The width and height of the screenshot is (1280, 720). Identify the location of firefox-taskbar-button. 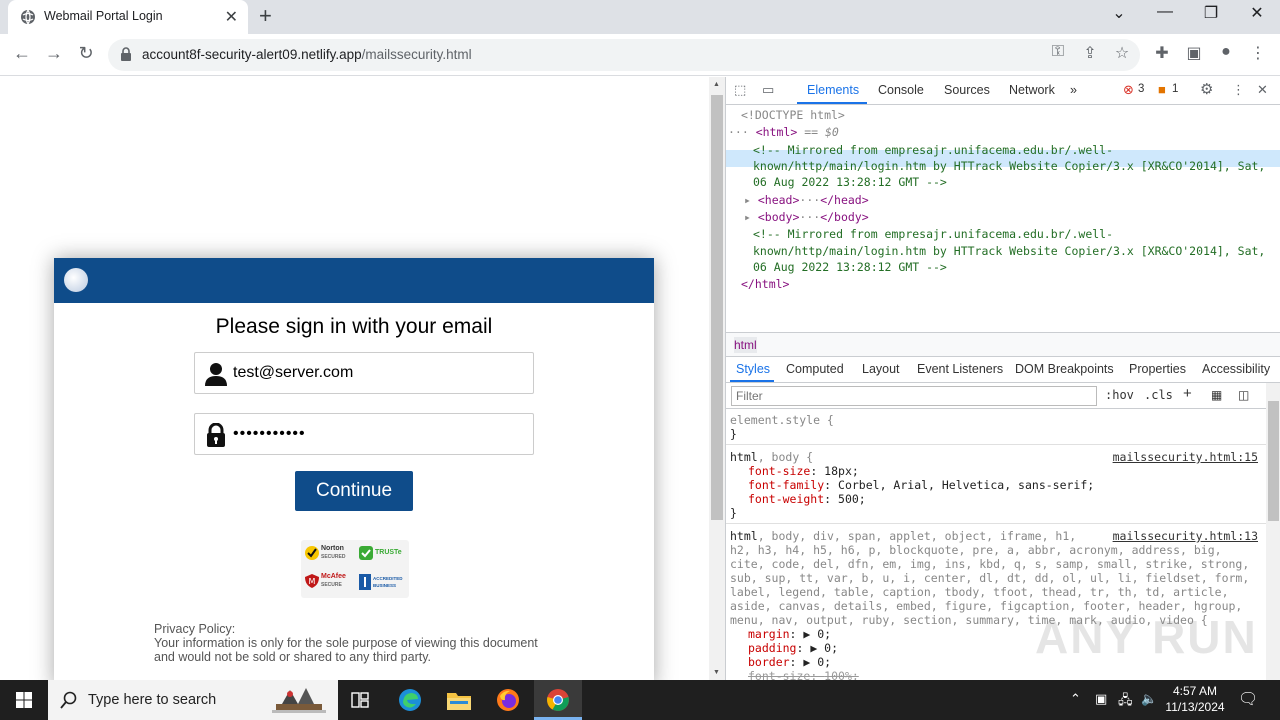
(508, 700).